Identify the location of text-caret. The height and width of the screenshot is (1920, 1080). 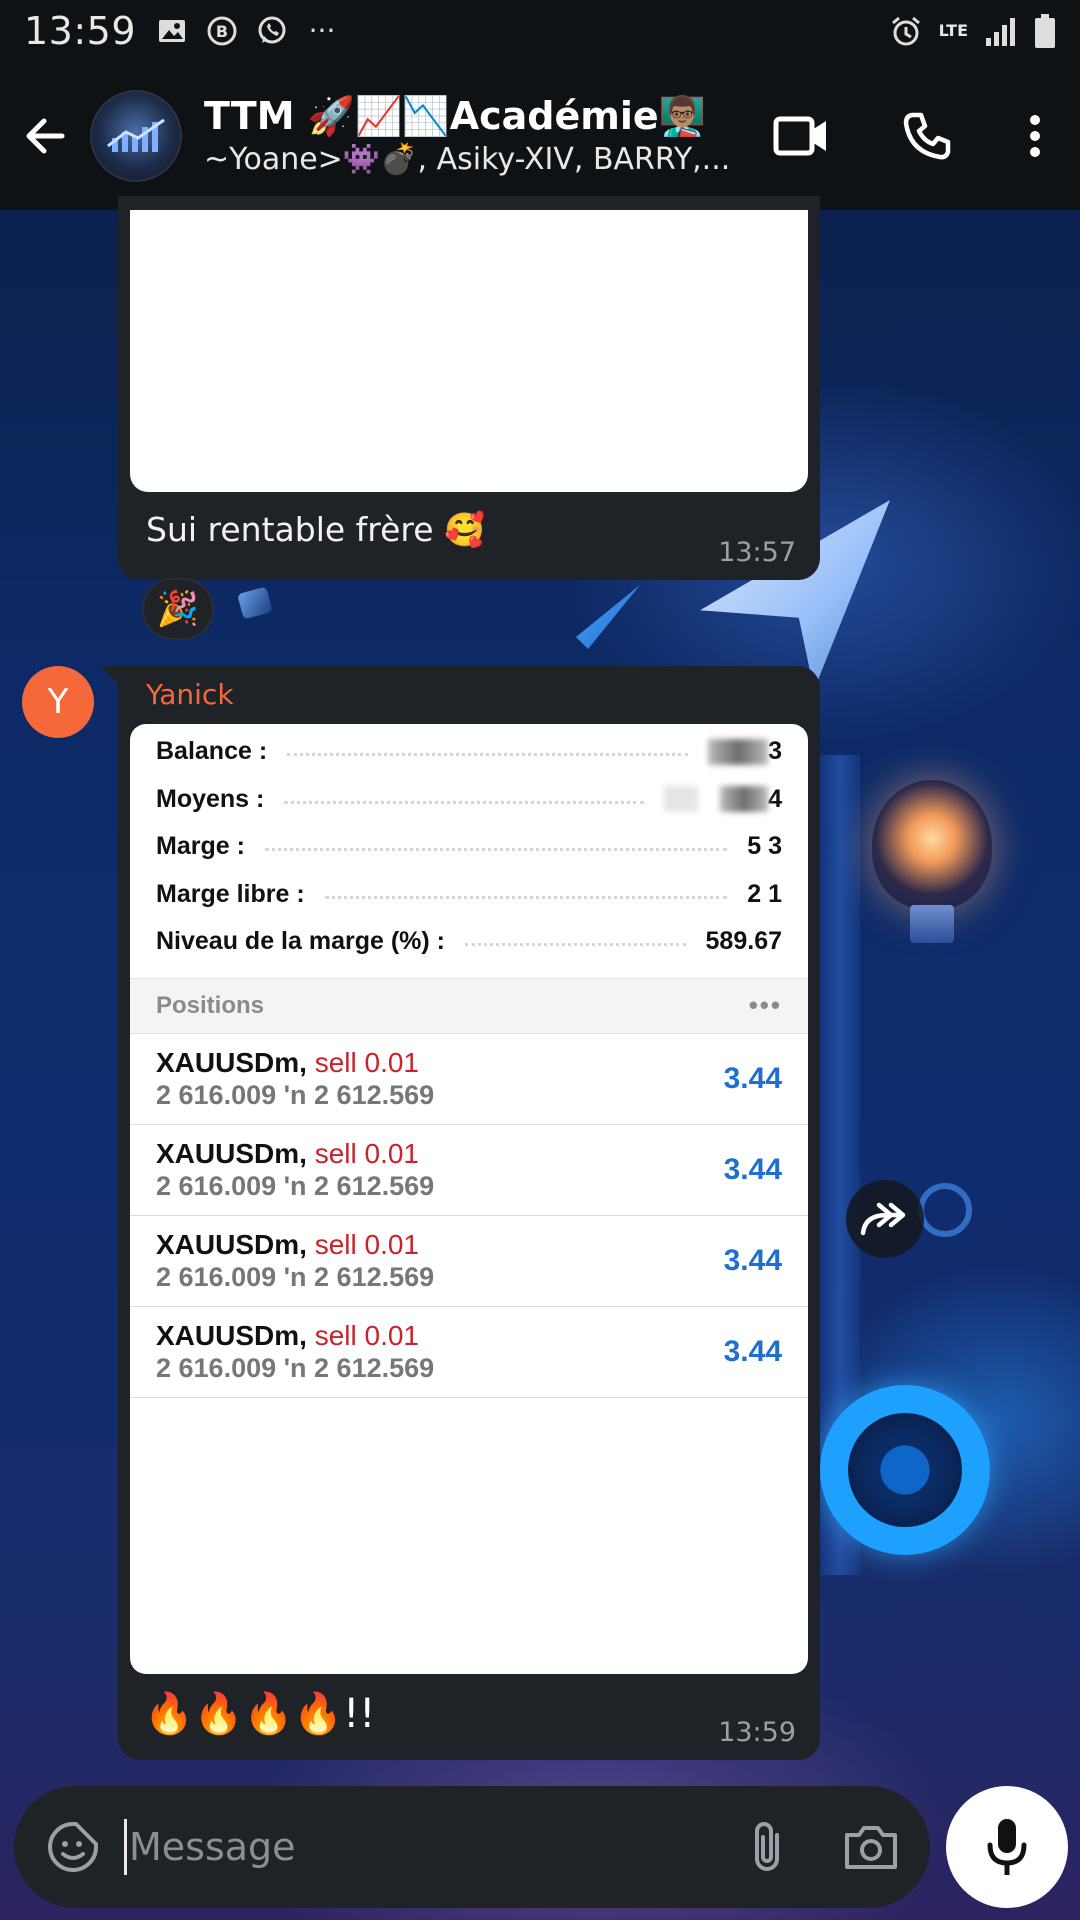
(125, 1847).